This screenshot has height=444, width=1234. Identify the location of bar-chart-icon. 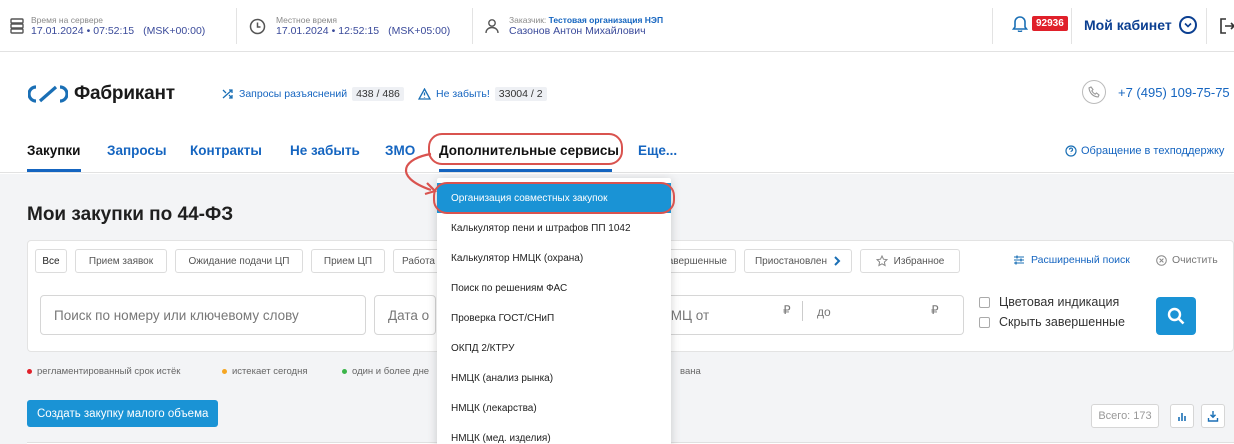
(1182, 417).